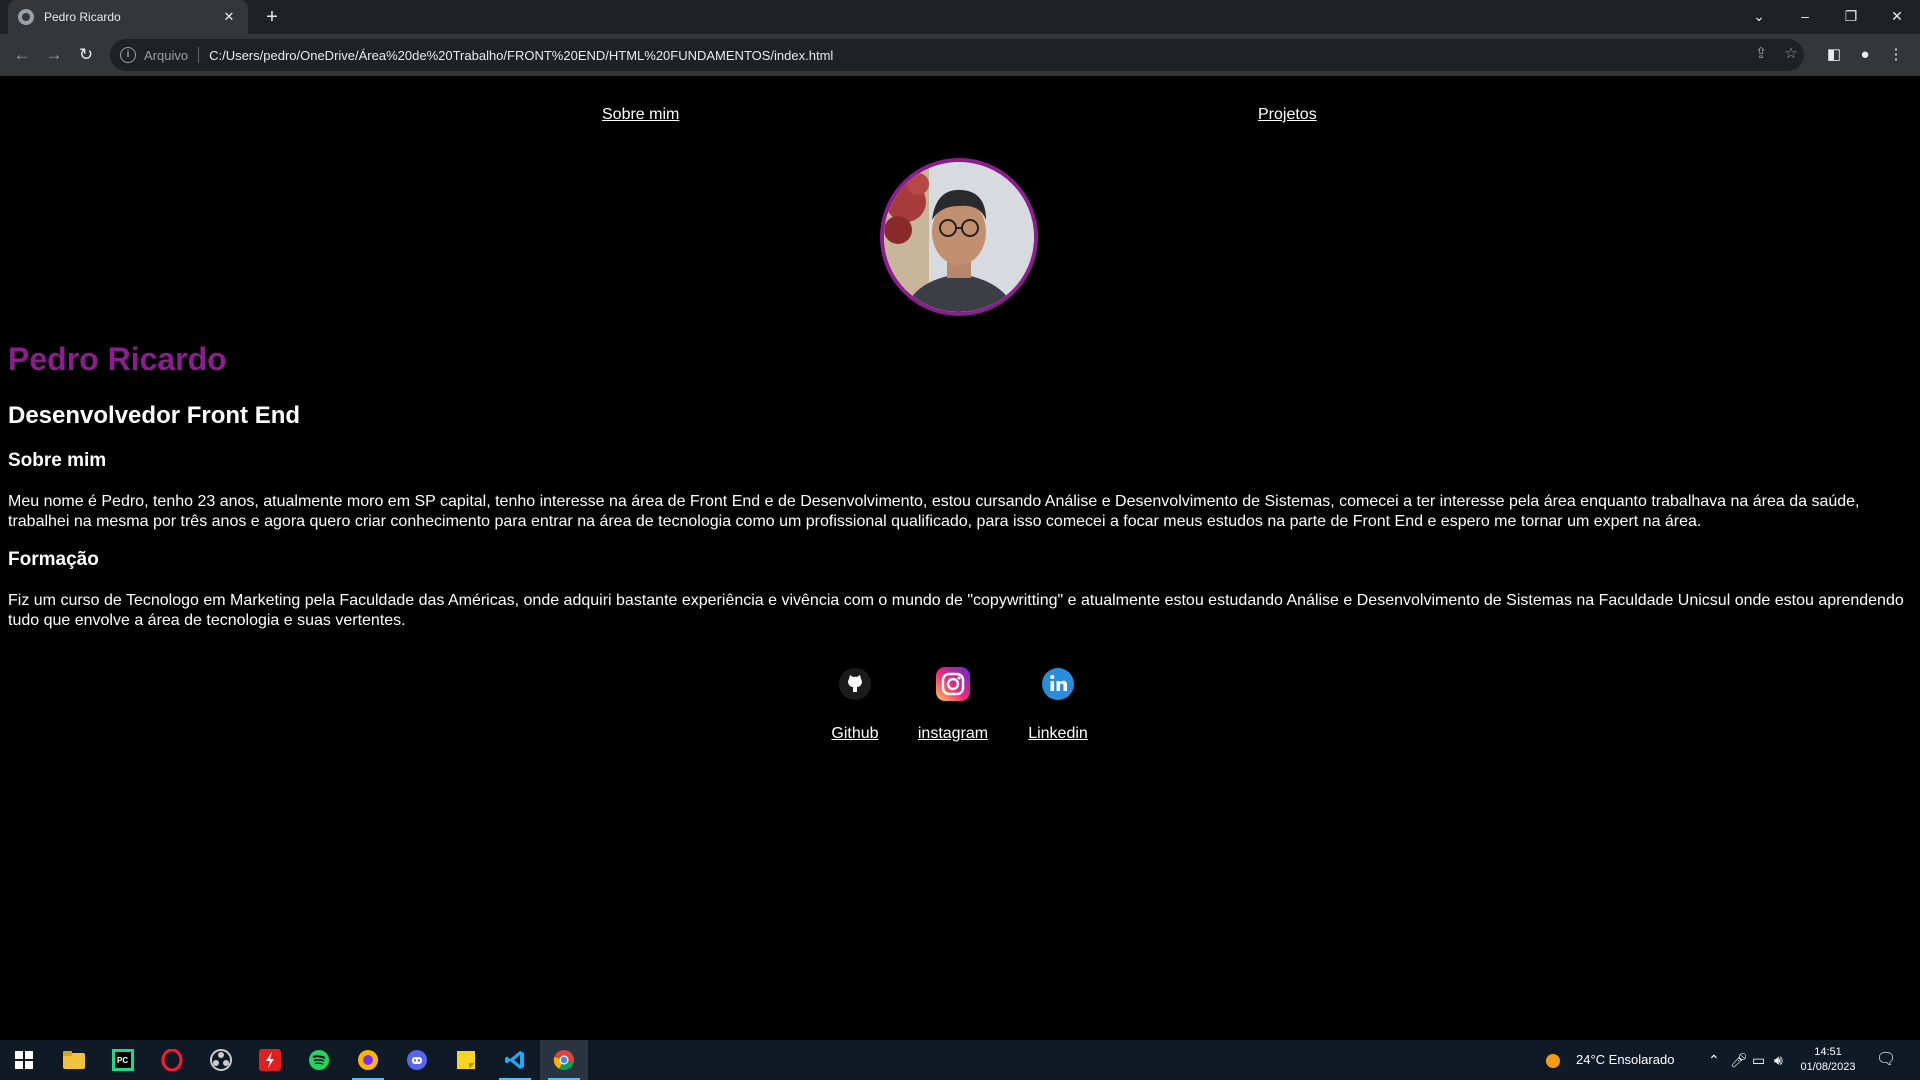 This screenshot has width=1920, height=1080. Describe the element at coordinates (319, 1060) in the screenshot. I see `spotify-icon` at that location.